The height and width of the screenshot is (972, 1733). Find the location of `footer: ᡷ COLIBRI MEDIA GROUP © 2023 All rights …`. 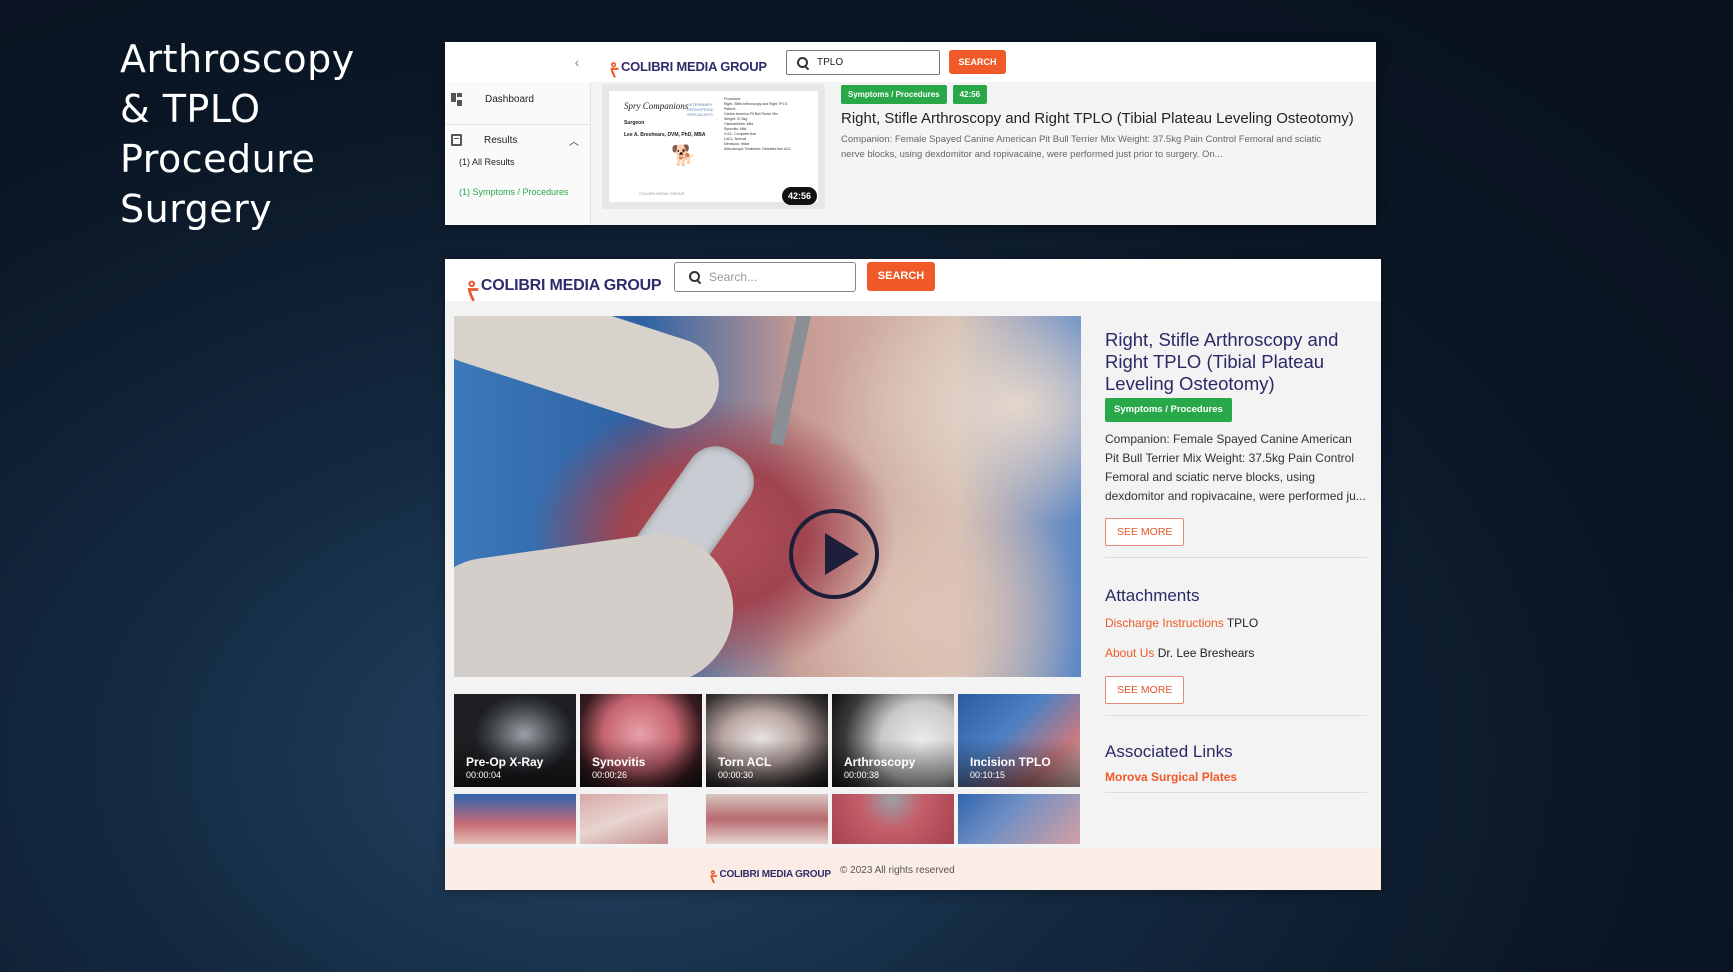

footer: ᡷ COLIBRI MEDIA GROUP © 2023 All rights … is located at coordinates (913, 869).